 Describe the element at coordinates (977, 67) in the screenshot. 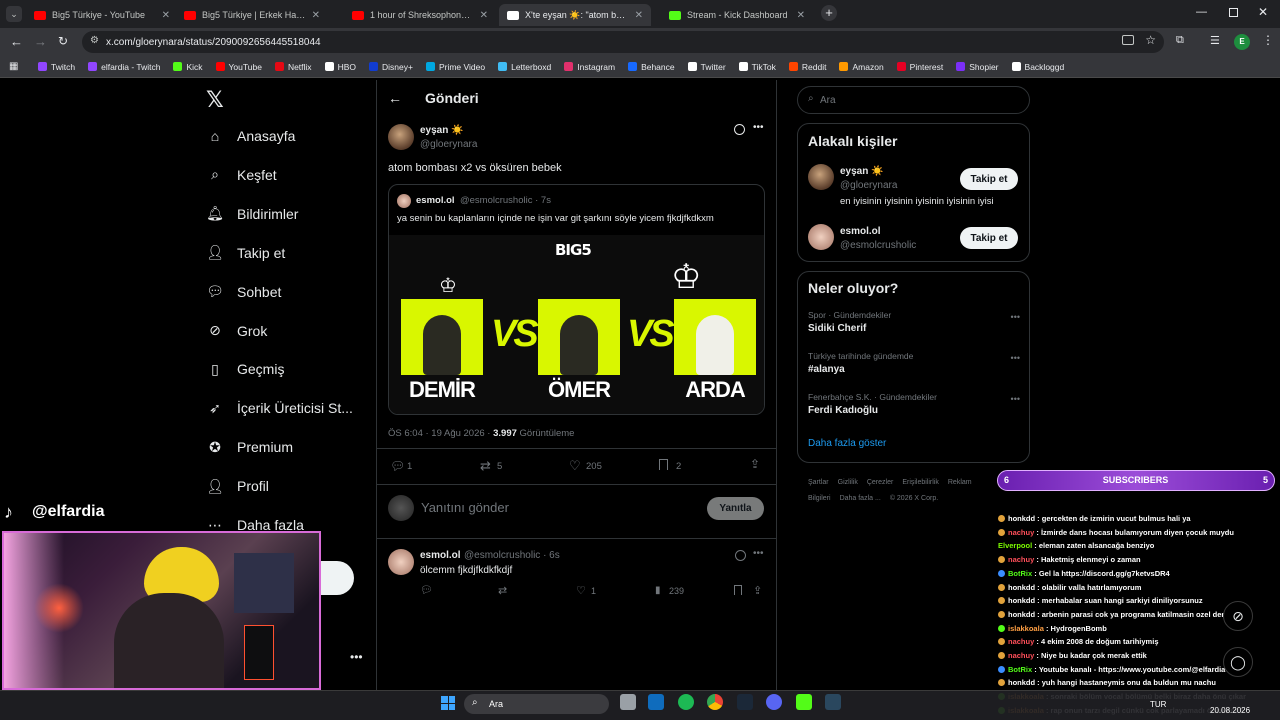

I see `bookmark-item: Shopier` at that location.